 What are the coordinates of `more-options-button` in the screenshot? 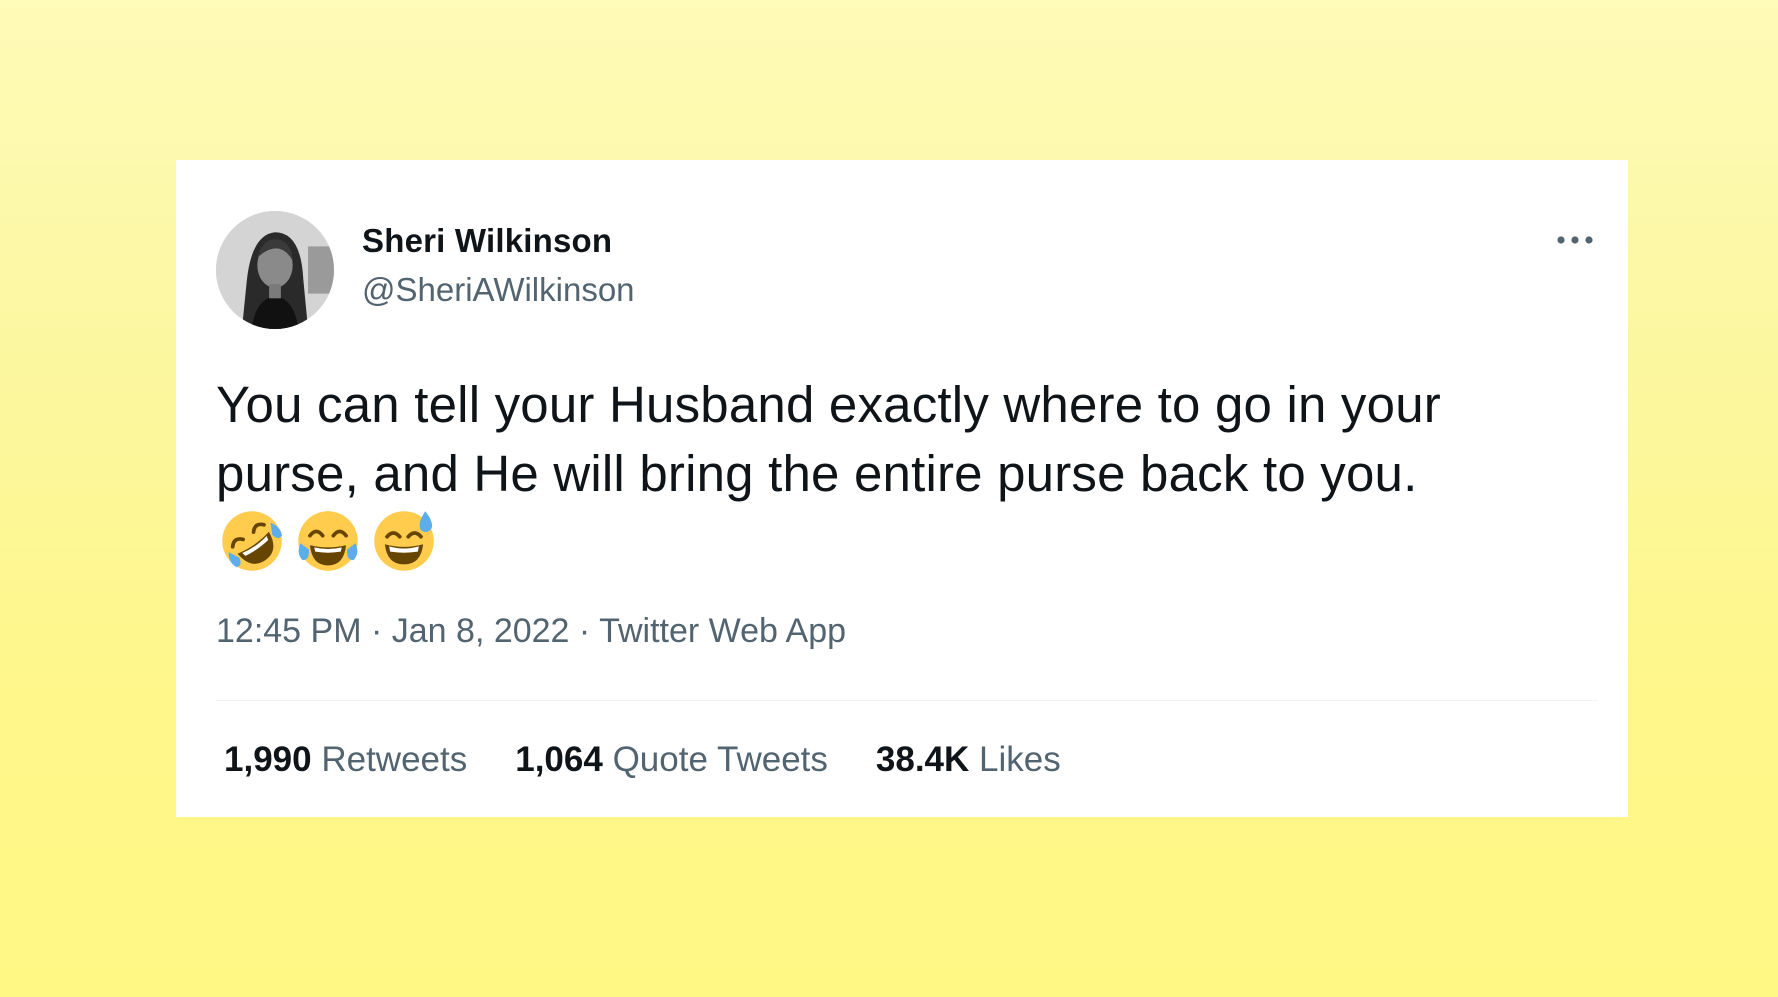 It's located at (1575, 240).